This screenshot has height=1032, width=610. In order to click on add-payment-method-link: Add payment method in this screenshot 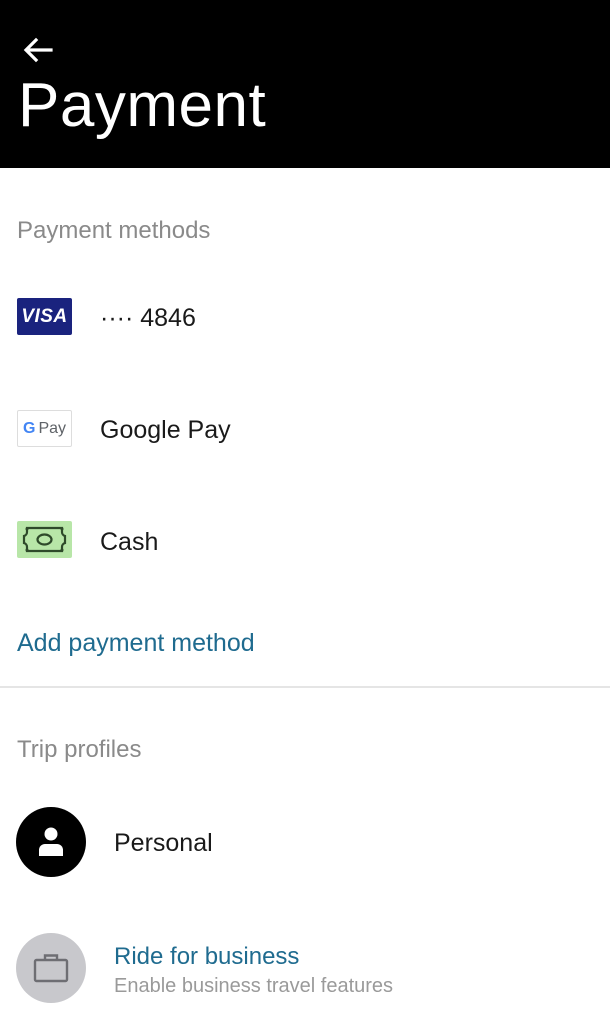, I will do `click(136, 643)`.